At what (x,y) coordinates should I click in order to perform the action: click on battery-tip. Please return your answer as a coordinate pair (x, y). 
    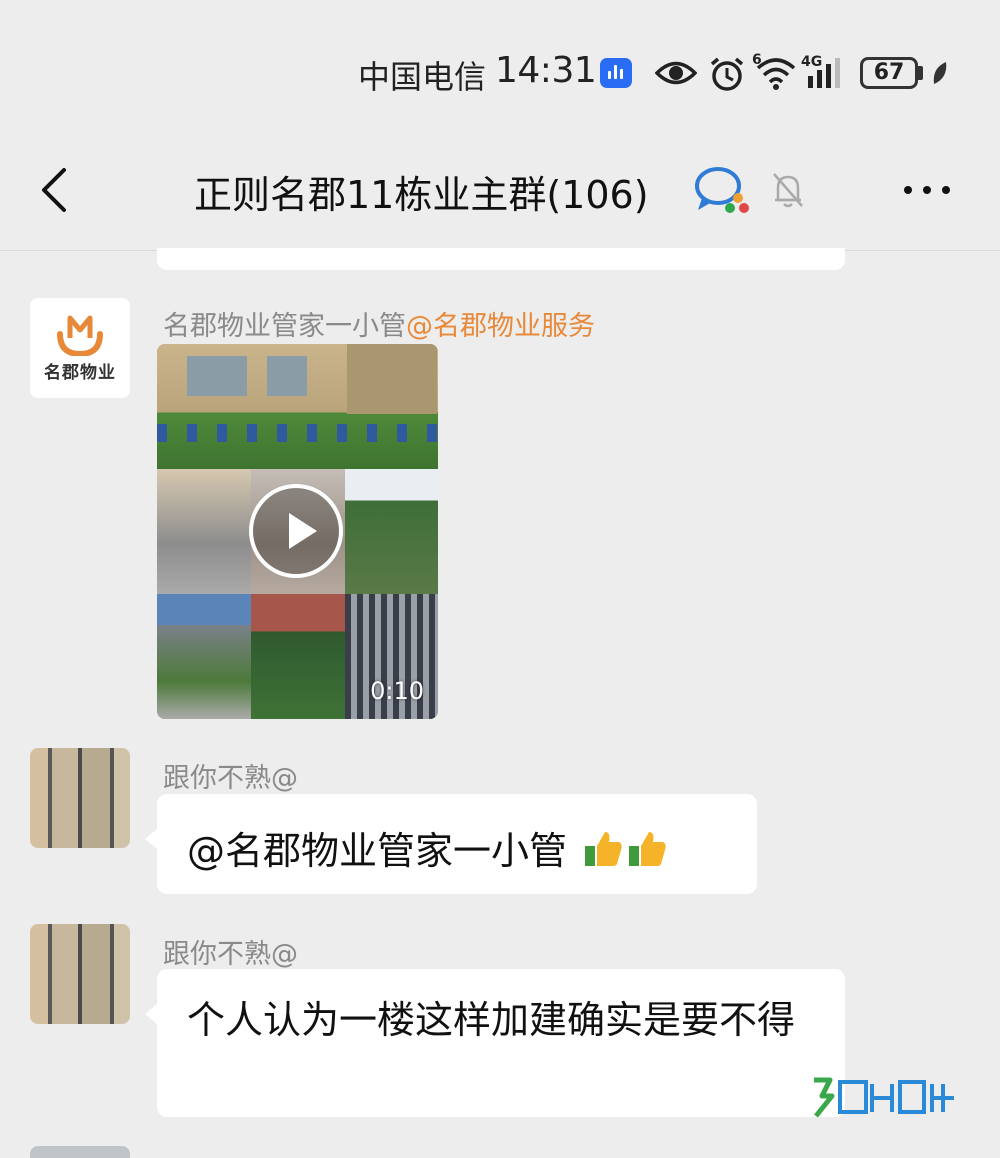
    Looking at the image, I should click on (920, 73).